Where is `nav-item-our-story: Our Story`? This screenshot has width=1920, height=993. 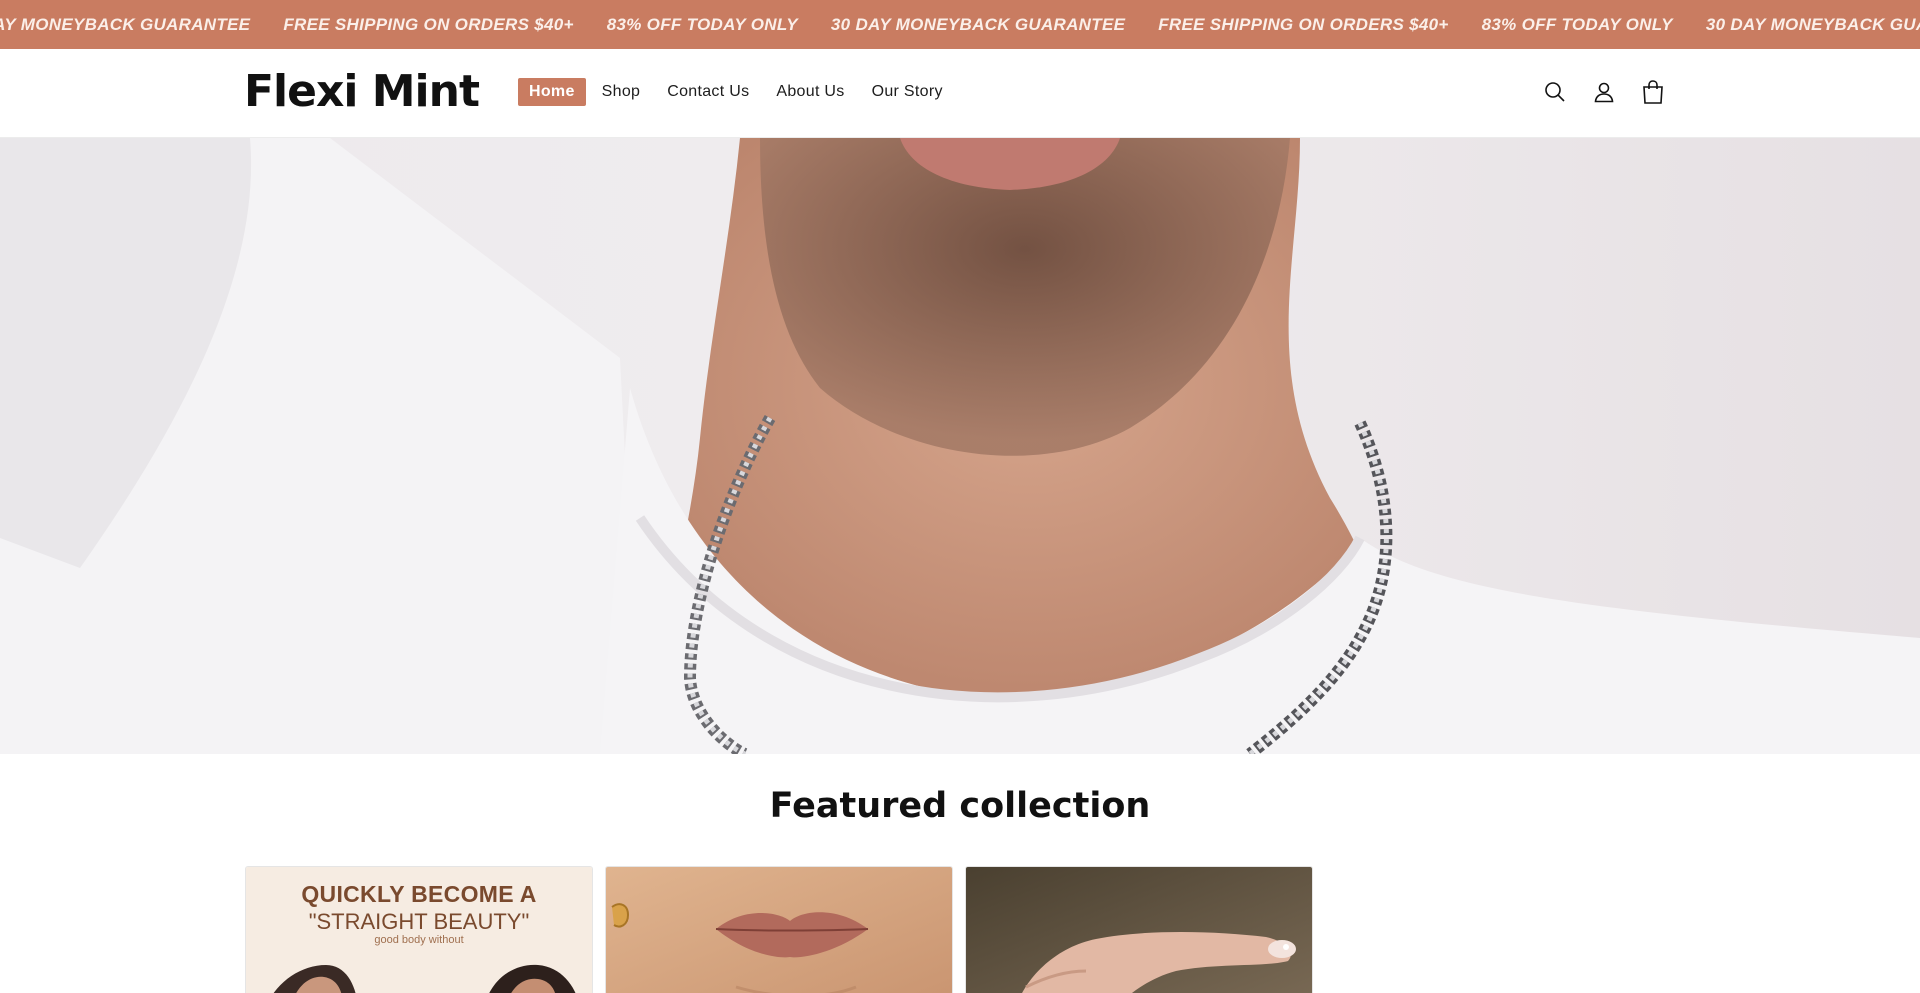
nav-item-our-story: Our Story is located at coordinates (907, 92).